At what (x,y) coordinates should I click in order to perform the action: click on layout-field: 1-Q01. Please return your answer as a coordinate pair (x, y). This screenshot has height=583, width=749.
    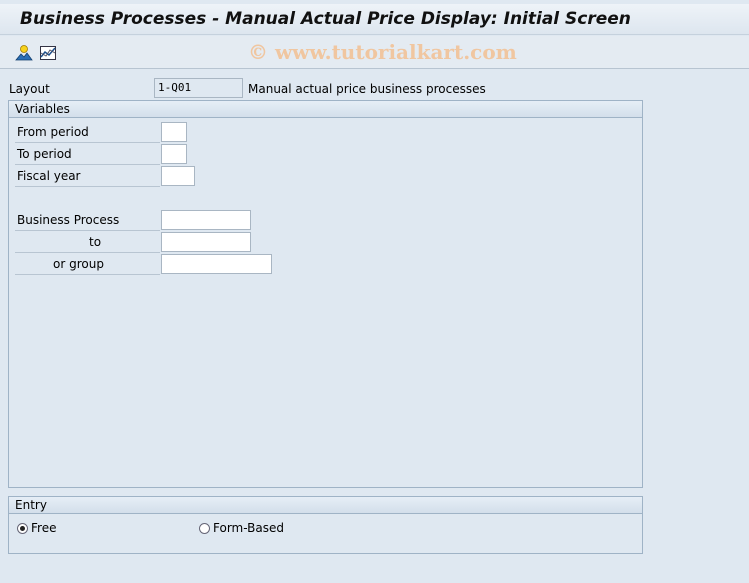
    Looking at the image, I should click on (198, 88).